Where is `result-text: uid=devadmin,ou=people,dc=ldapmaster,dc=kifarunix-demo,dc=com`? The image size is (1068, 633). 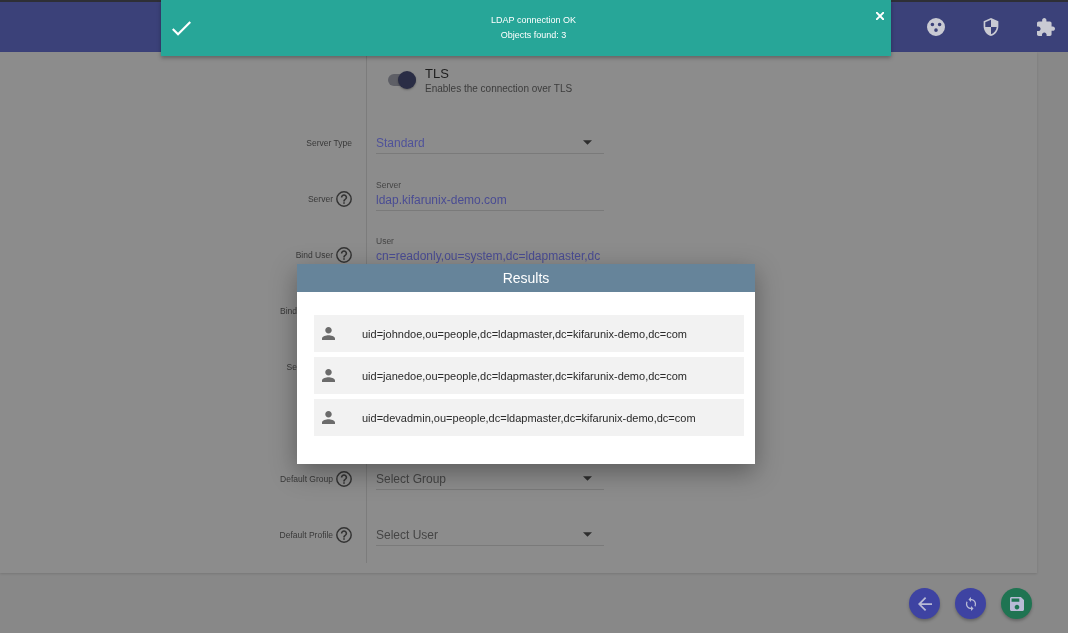 result-text: uid=devadmin,ou=people,dc=ldapmaster,dc=kifarunix-demo,dc=com is located at coordinates (529, 417).